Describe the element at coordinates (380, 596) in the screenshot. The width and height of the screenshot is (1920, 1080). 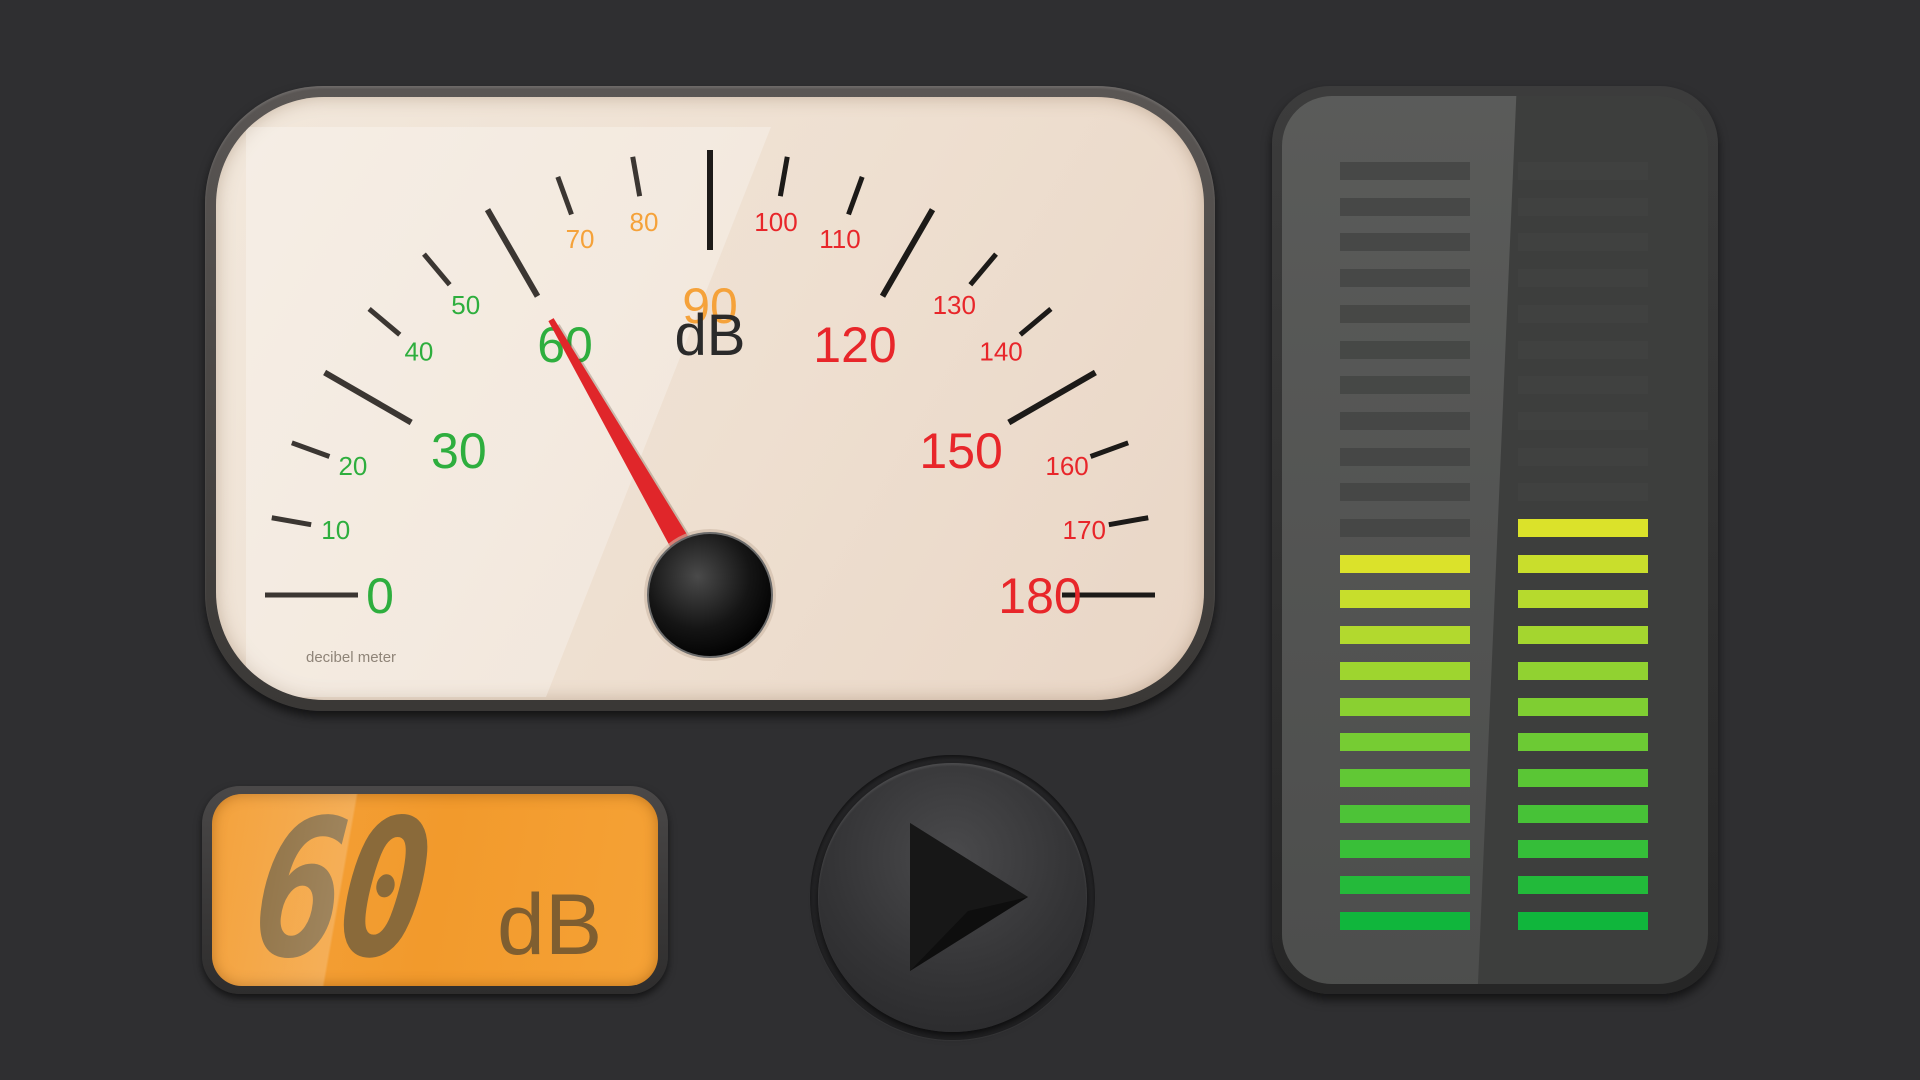
I see `major-label: 0` at that location.